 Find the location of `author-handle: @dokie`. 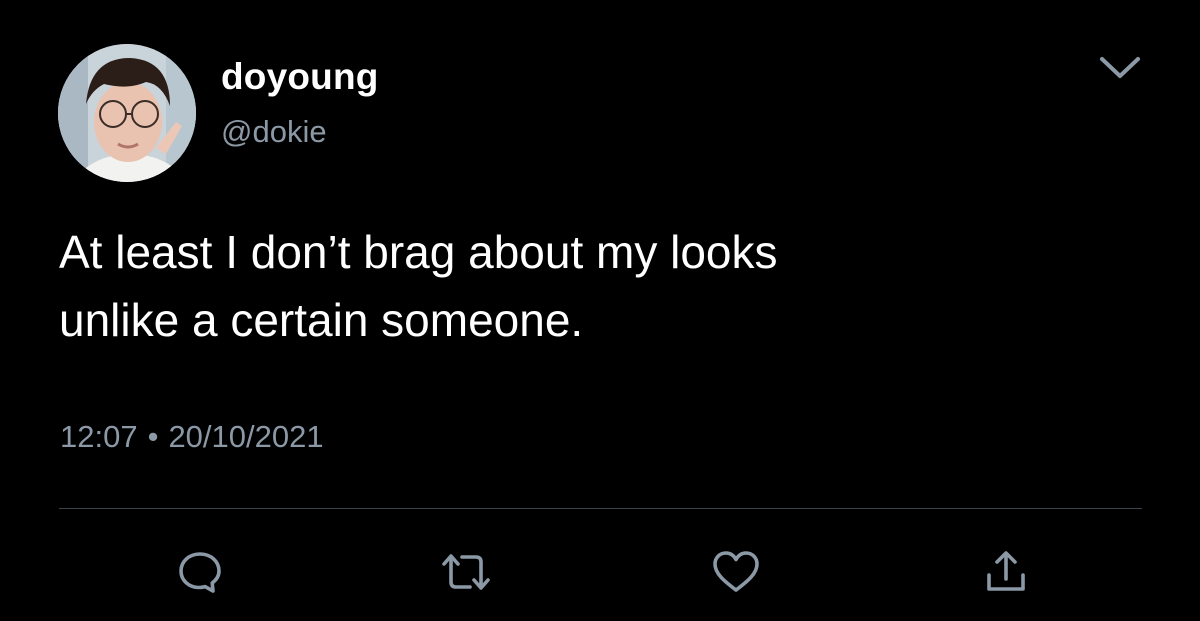

author-handle: @dokie is located at coordinates (274, 132).